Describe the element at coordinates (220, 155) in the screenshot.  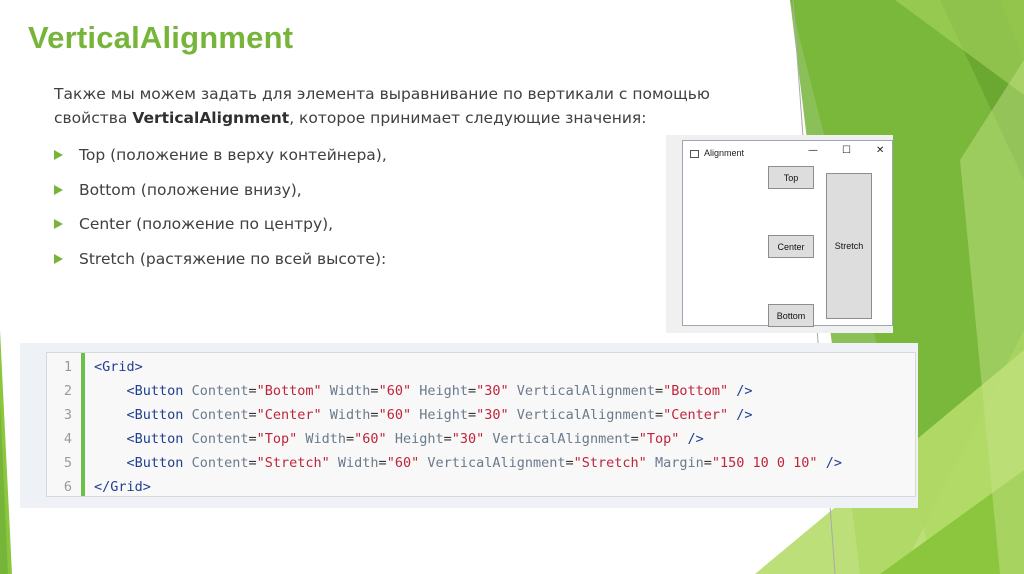
I see `list-item: Top (положение в верху контейнера),` at that location.